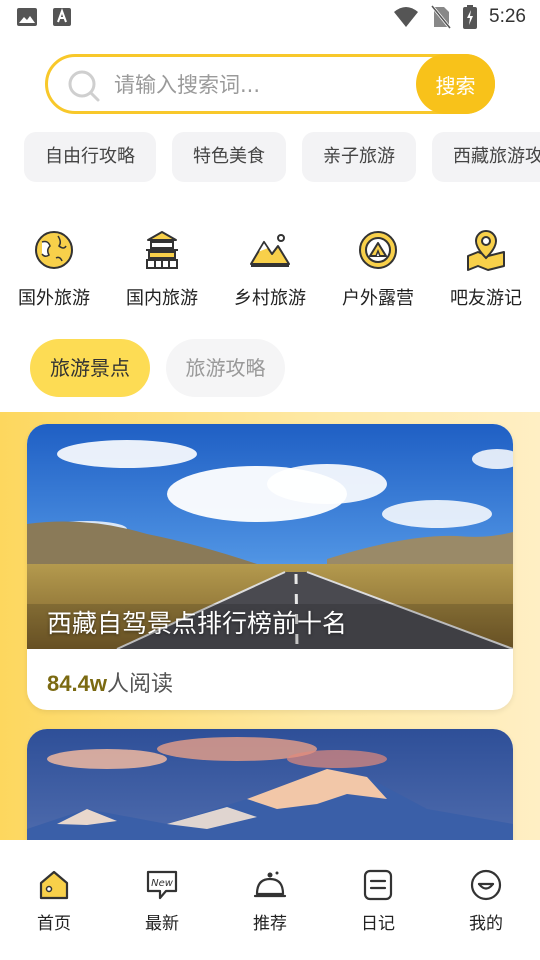 The height and width of the screenshot is (960, 540). What do you see at coordinates (455, 84) in the screenshot?
I see `search-button: 搜索` at bounding box center [455, 84].